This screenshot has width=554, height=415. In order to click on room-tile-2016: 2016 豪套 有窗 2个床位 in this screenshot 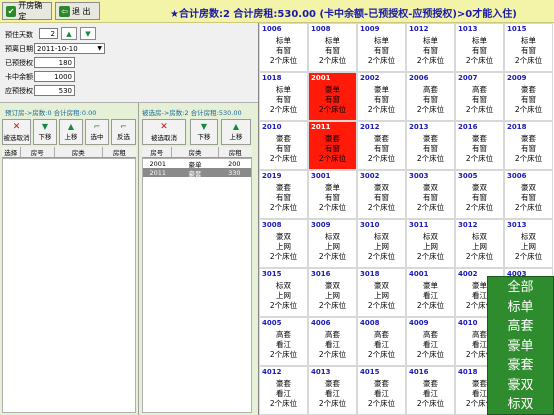, I will do `click(479, 145)`.